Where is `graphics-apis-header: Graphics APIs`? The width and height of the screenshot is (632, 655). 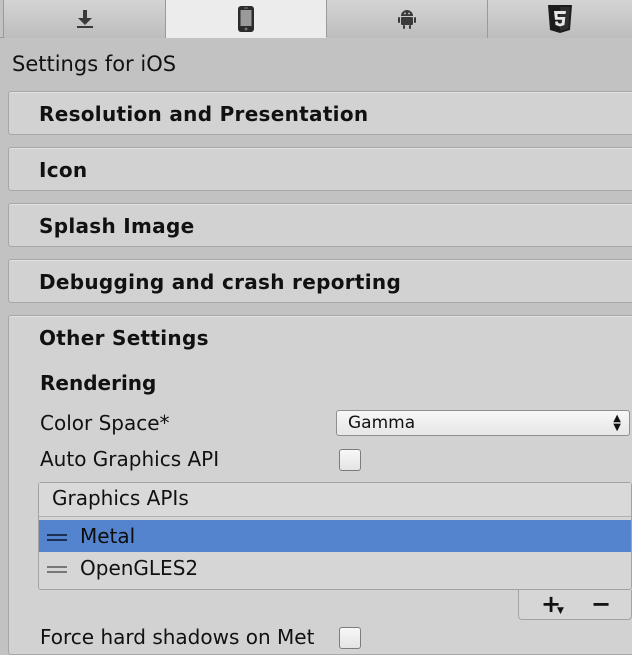
graphics-apis-header: Graphics APIs is located at coordinates (335, 500).